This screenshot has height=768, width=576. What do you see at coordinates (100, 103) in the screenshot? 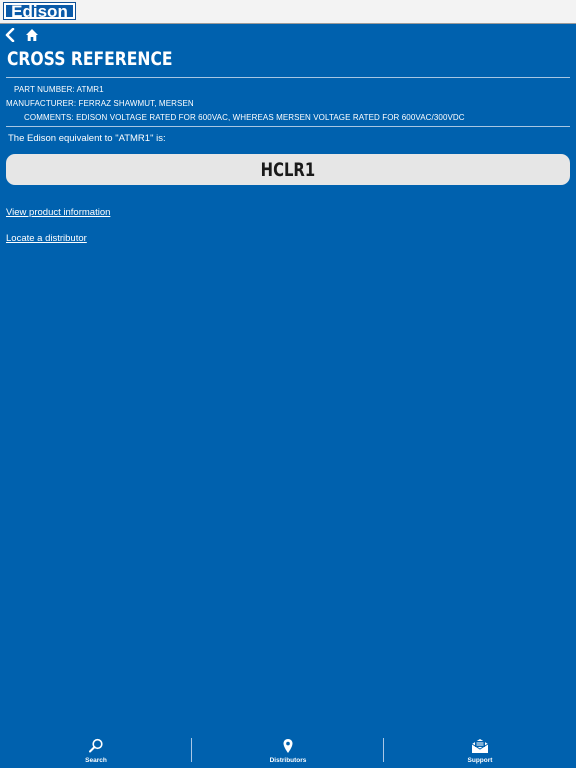
I see `manufacturer: MANUFACTURER: FERRAZ SHAWMUT, MERSEN` at bounding box center [100, 103].